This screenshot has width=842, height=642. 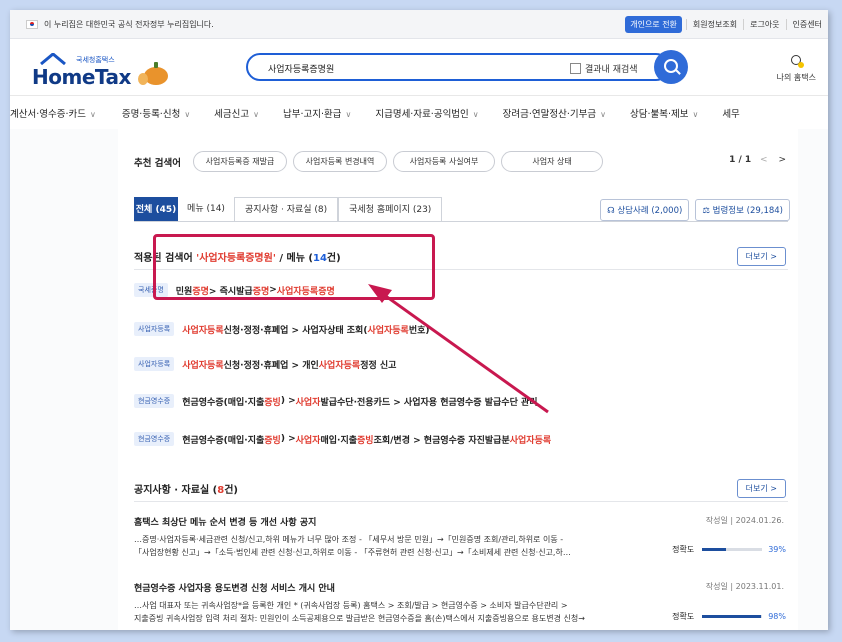 I want to click on arrow-head, so click(x=380, y=293).